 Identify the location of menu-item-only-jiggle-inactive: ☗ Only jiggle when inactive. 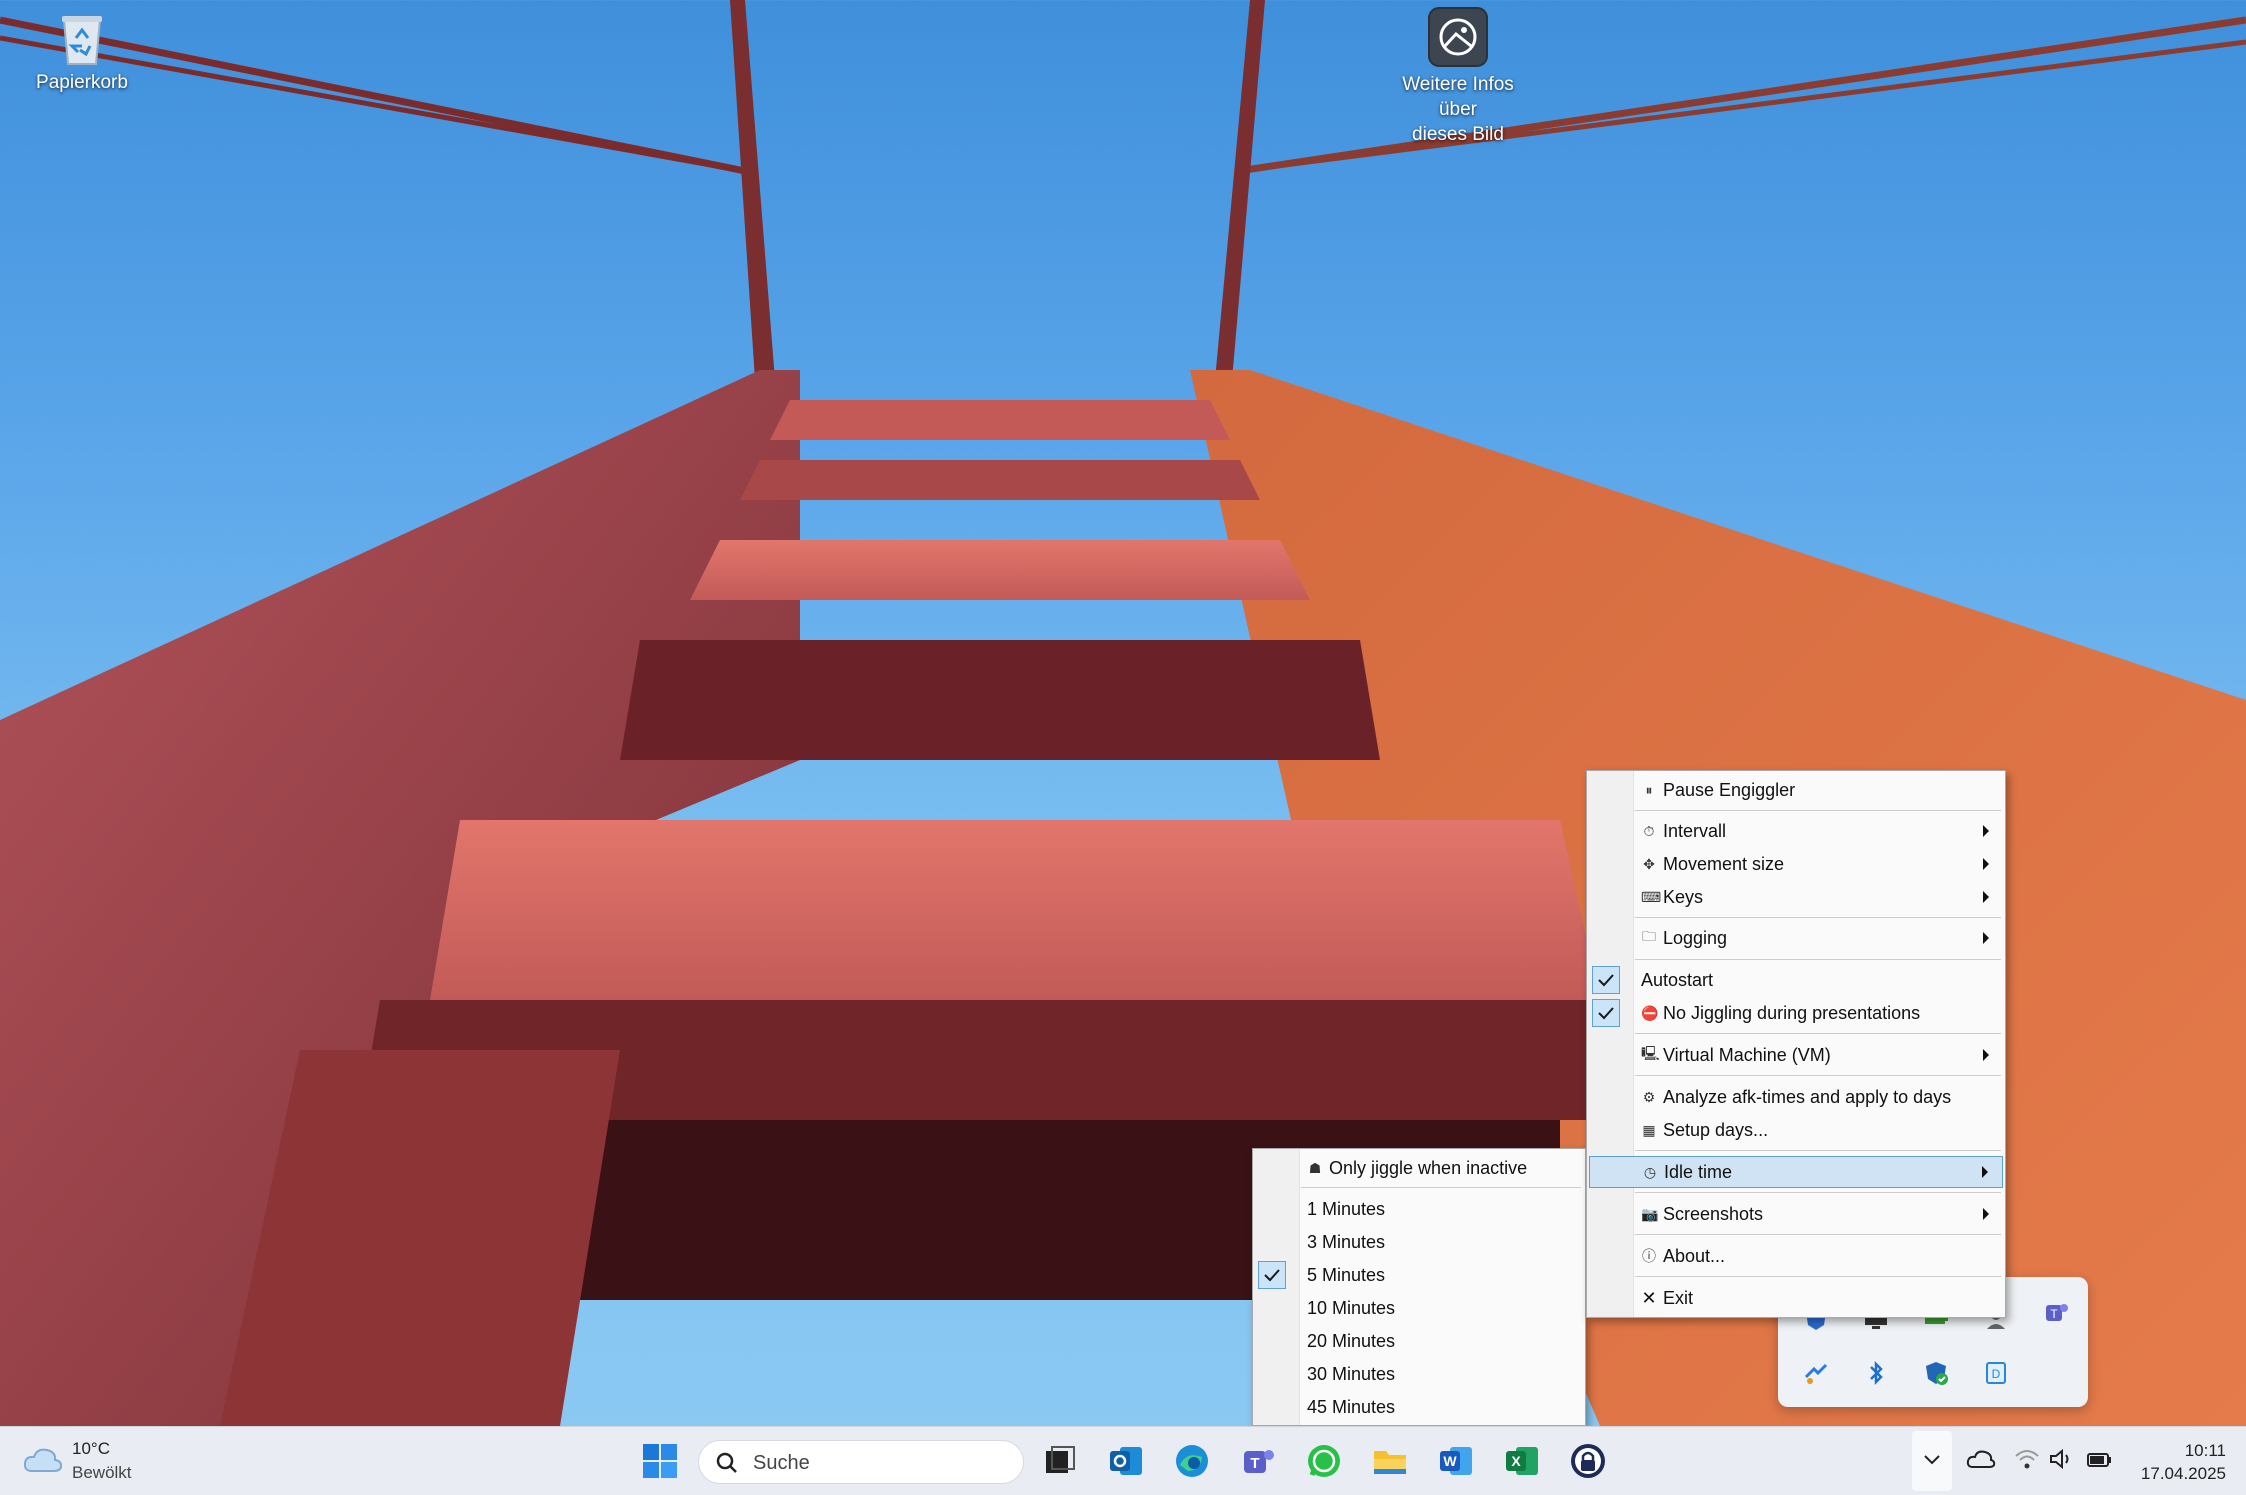
(1419, 1168).